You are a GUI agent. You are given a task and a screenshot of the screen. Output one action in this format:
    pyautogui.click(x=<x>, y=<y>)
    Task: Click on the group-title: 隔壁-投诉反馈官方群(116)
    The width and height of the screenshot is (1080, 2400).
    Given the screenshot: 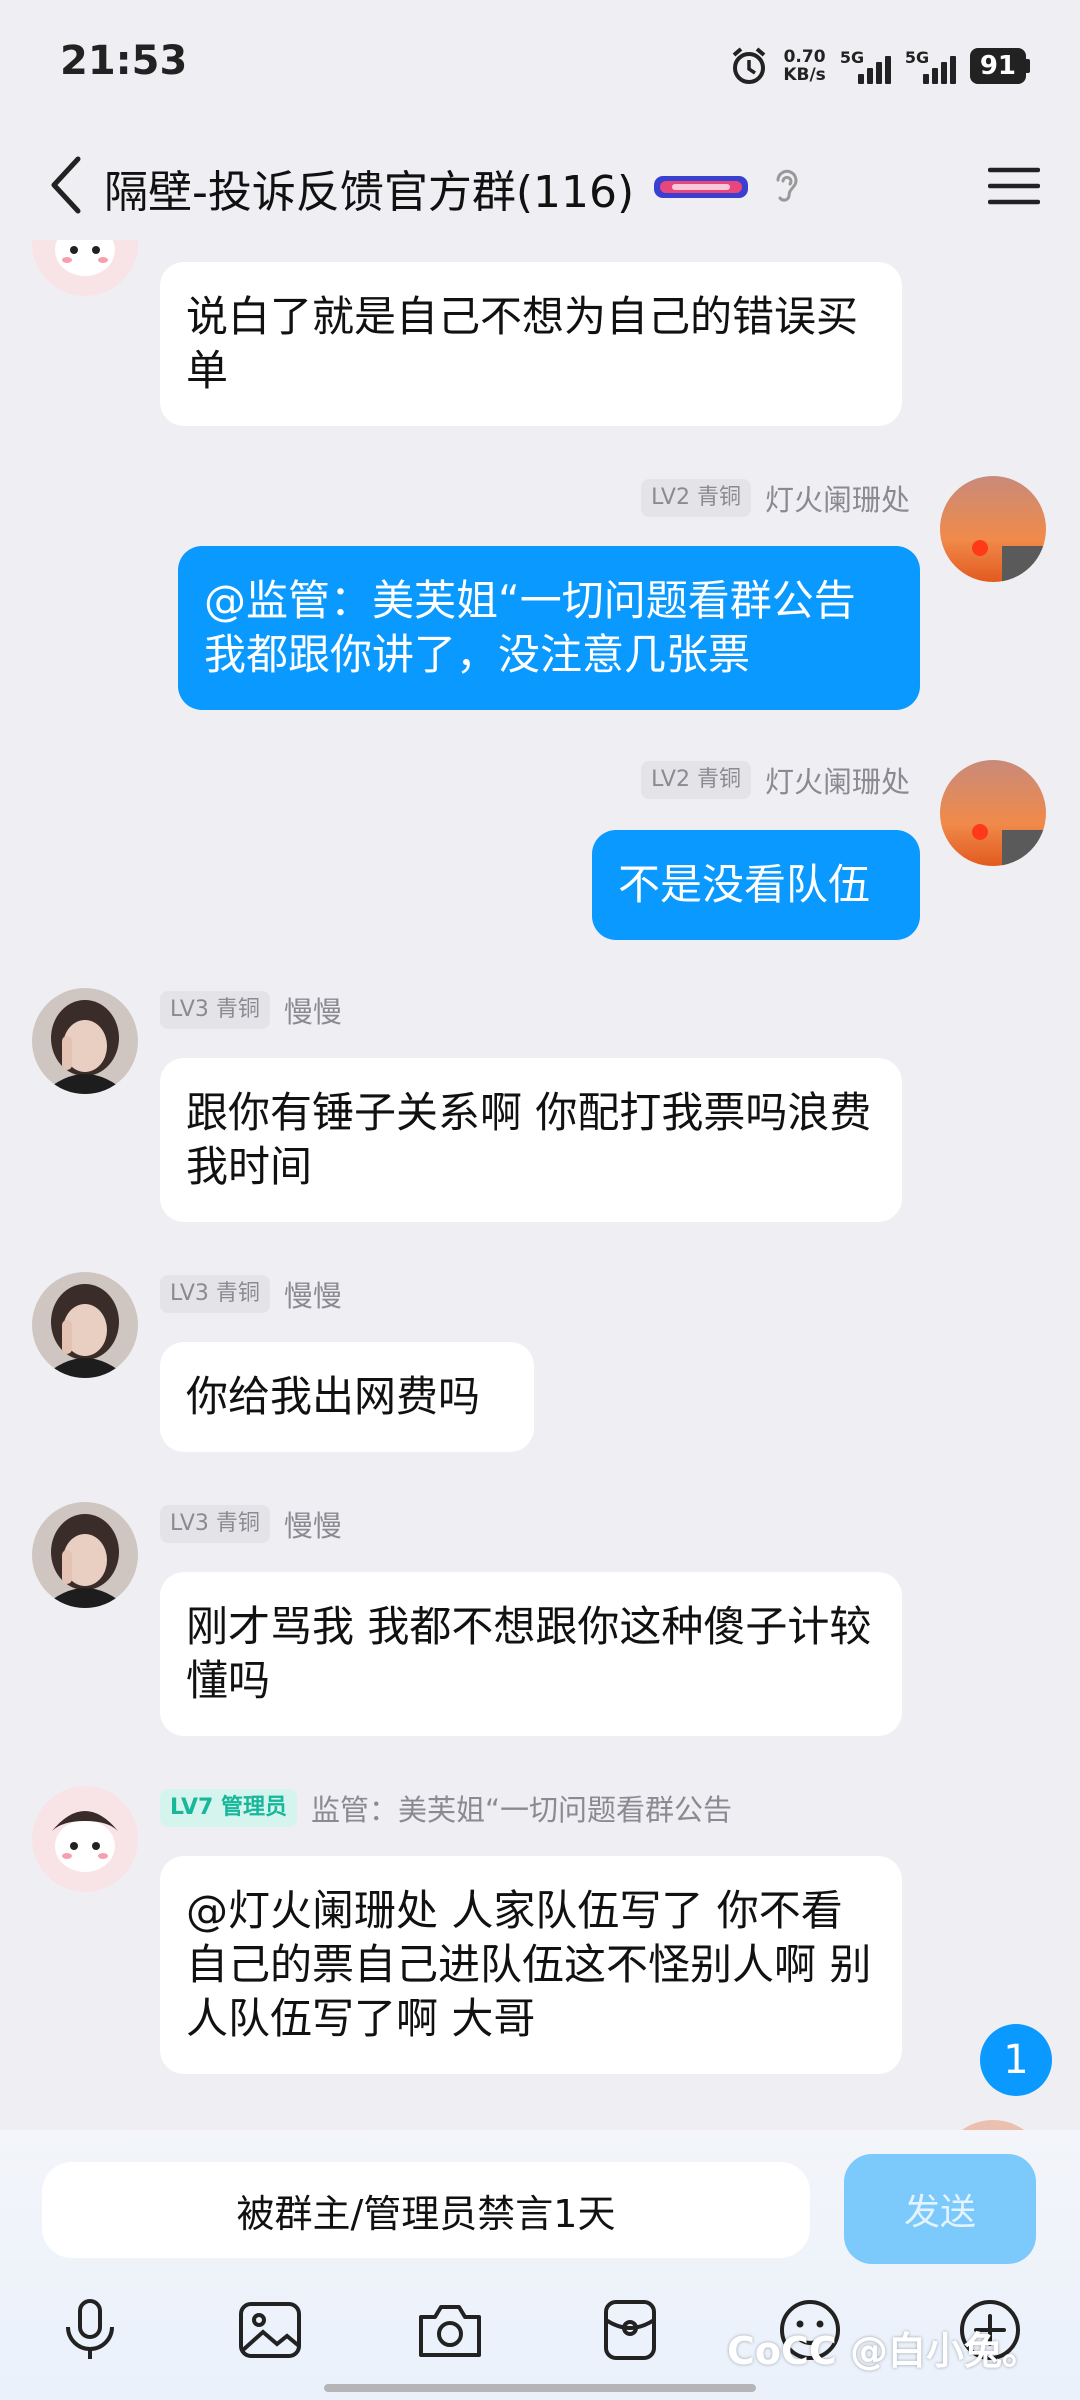 What is the action you would take?
    pyautogui.click(x=369, y=188)
    